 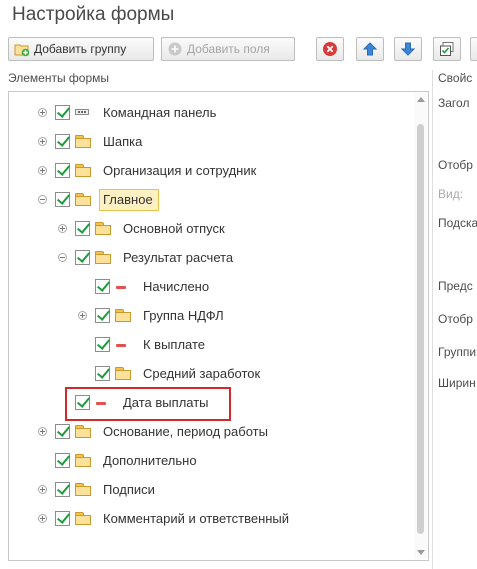 I want to click on highlight-frame, so click(x=148, y=404).